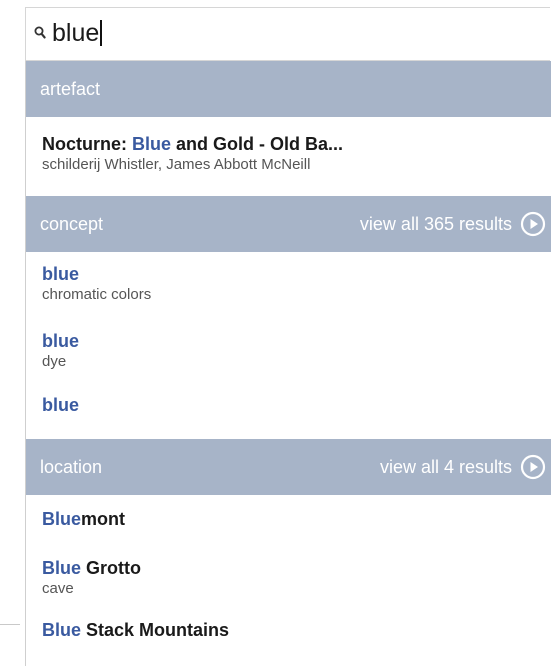  I want to click on text-caret, so click(101, 33).